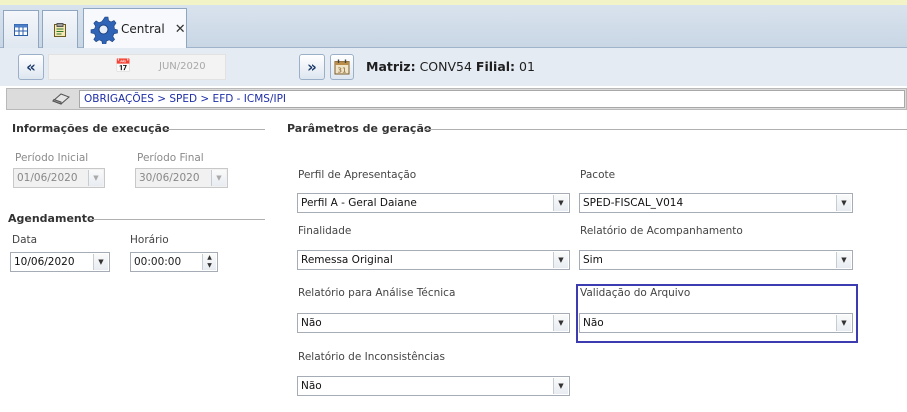  What do you see at coordinates (311, 323) in the screenshot?
I see `relatorio-analise-value: Não` at bounding box center [311, 323].